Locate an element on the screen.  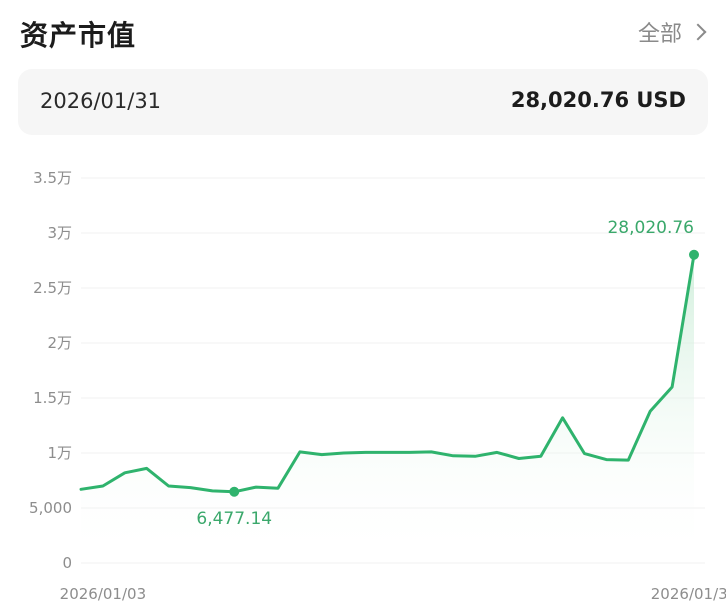
y-tick-label: 1.5万 is located at coordinates (52, 398).